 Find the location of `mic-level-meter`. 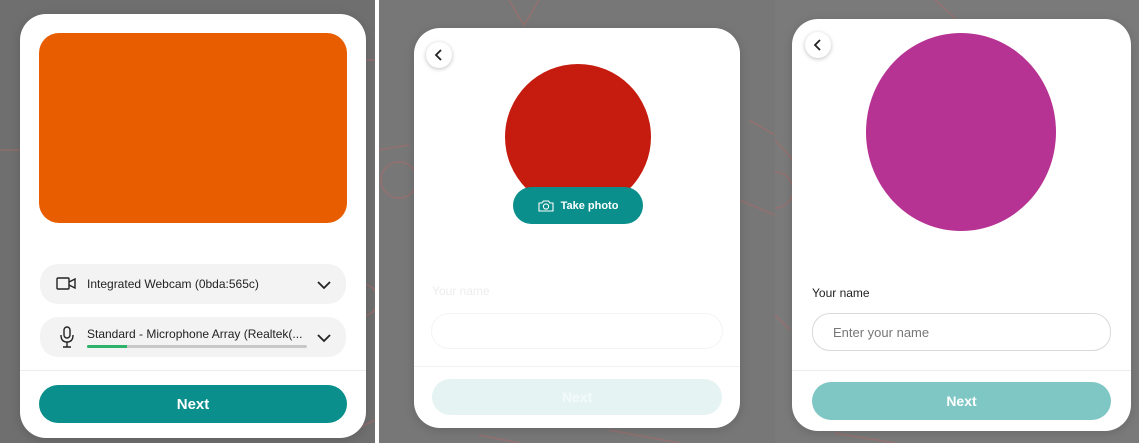

mic-level-meter is located at coordinates (197, 346).